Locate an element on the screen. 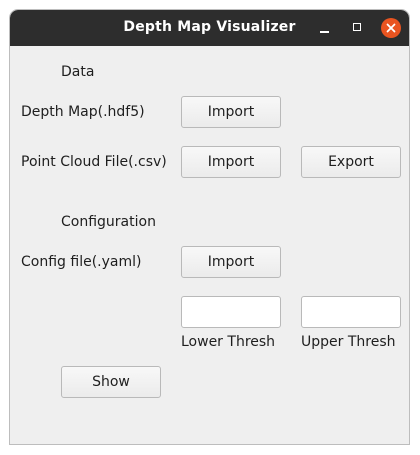 This screenshot has height=455, width=420. upper-thresh-input is located at coordinates (351, 312).